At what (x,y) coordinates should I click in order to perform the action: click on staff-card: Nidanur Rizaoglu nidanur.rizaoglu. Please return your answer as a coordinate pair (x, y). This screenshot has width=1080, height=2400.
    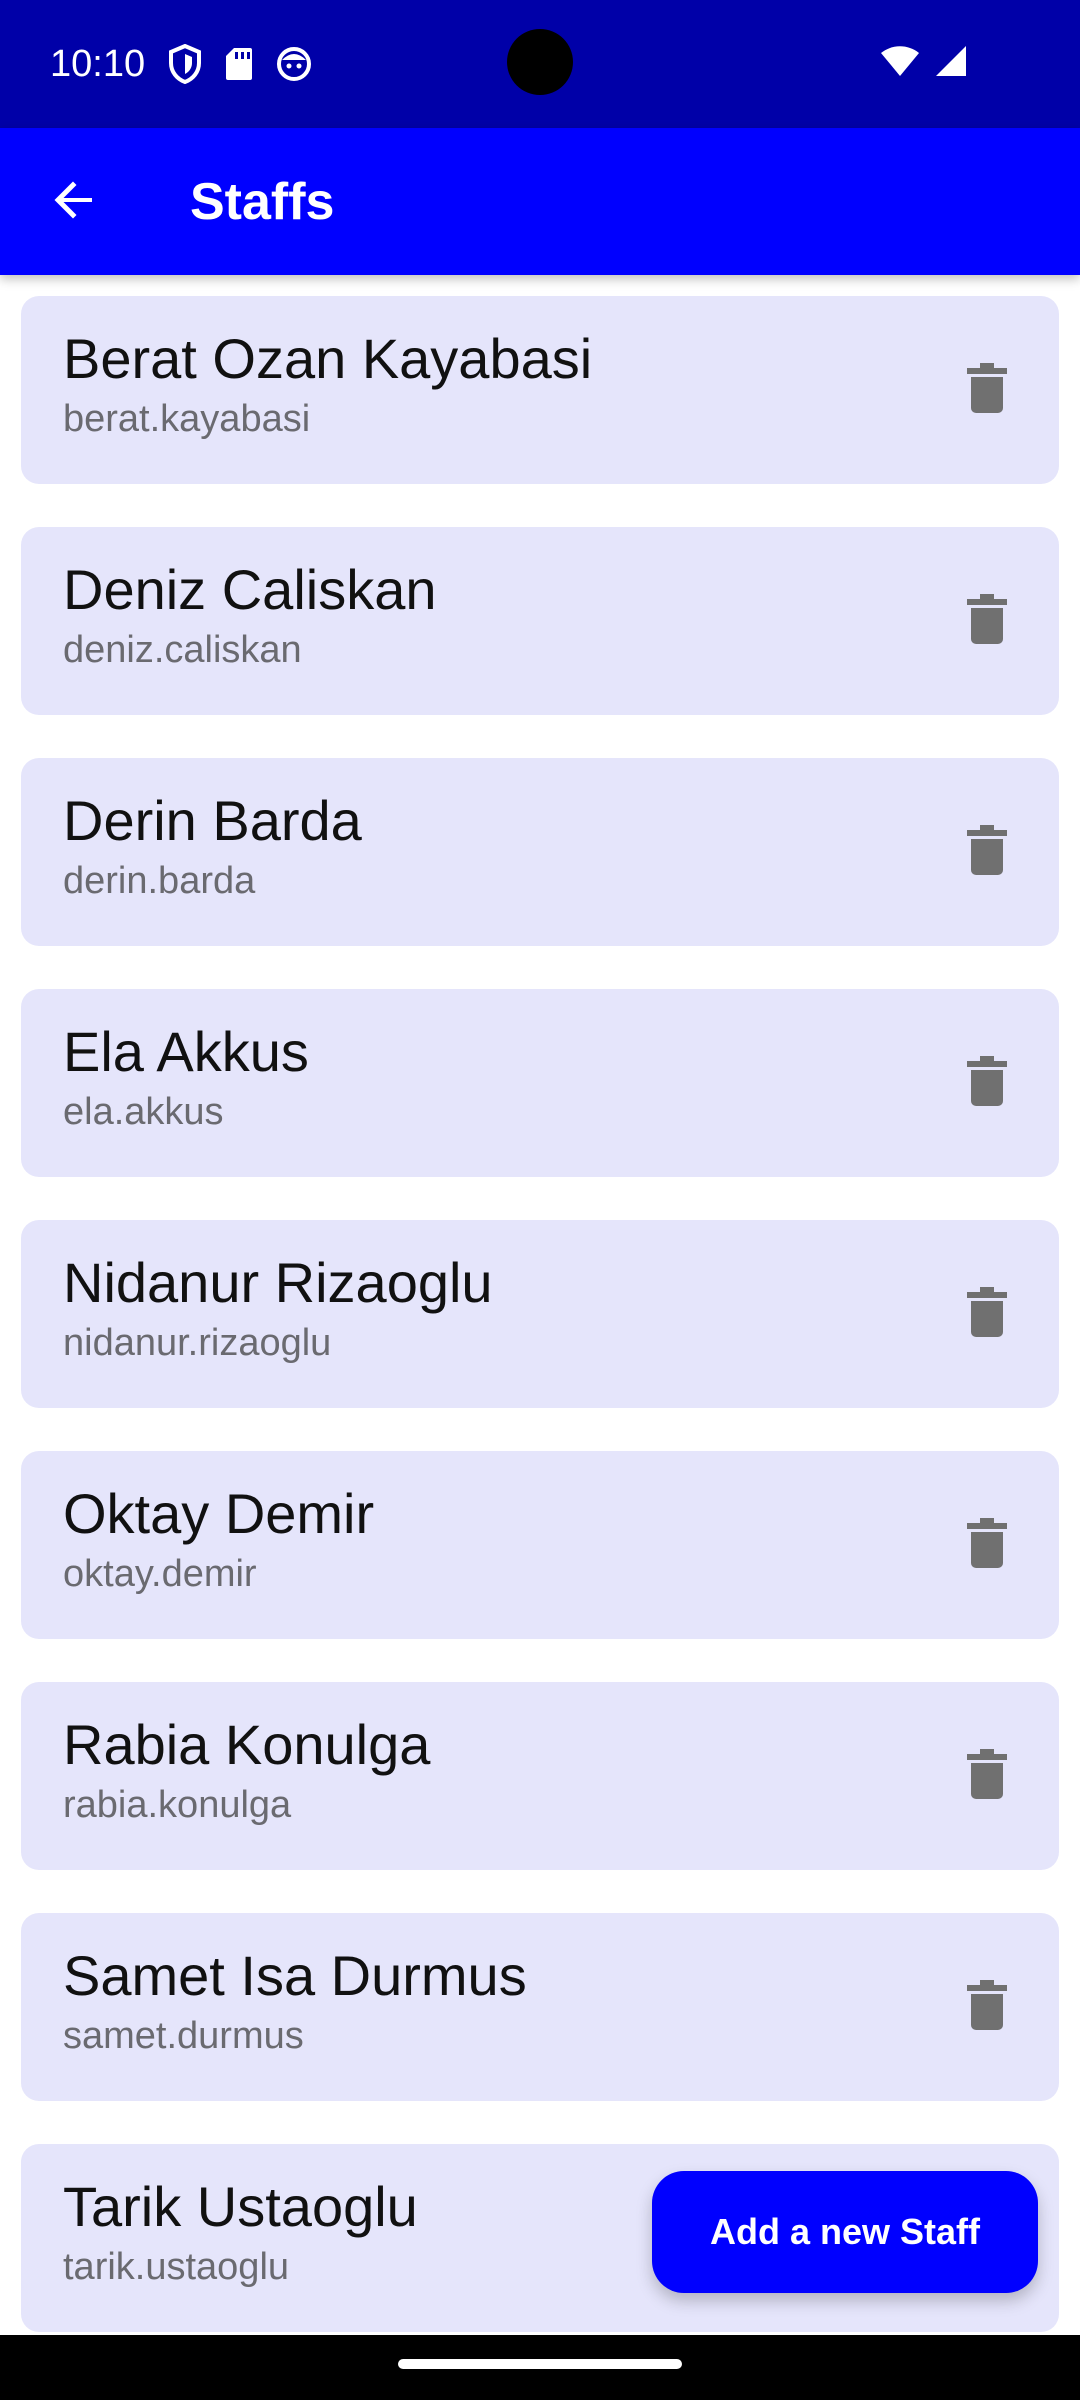
    Looking at the image, I should click on (540, 1314).